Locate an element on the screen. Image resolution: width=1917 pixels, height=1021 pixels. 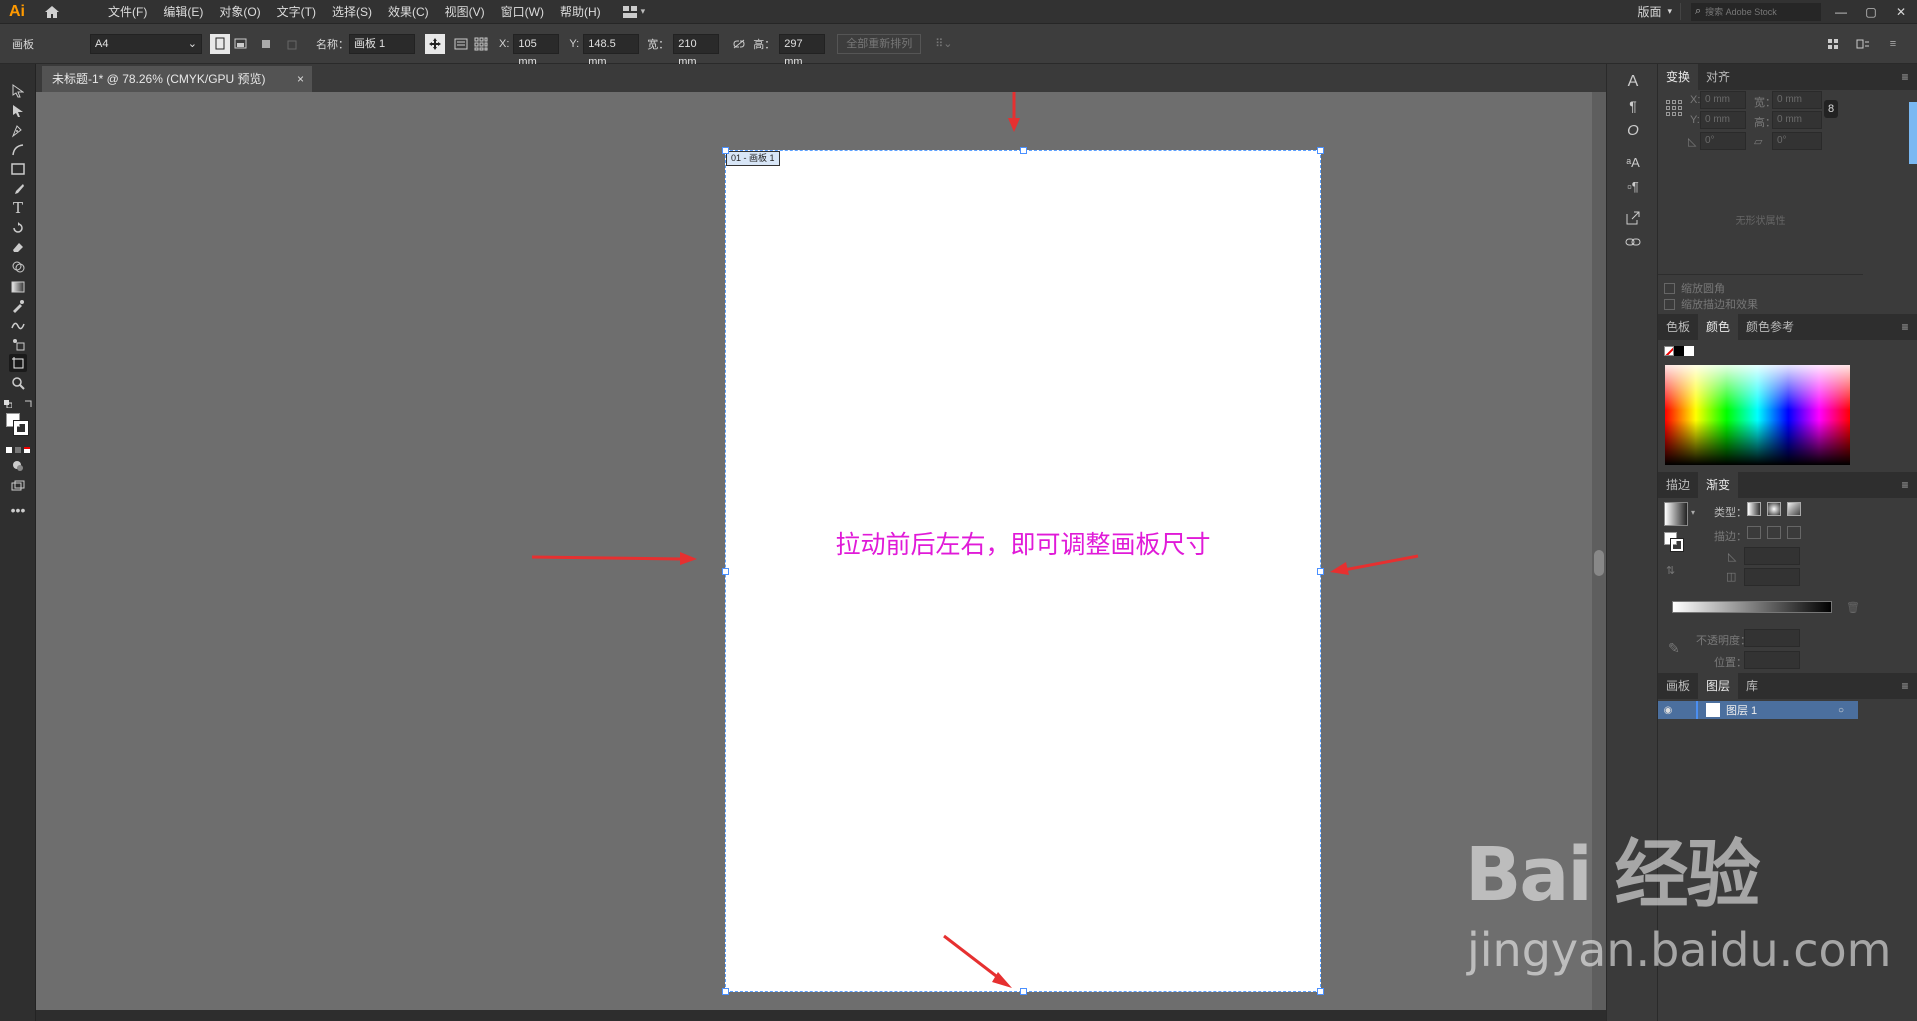
character-panel-icon: A is located at coordinates (1633, 82).